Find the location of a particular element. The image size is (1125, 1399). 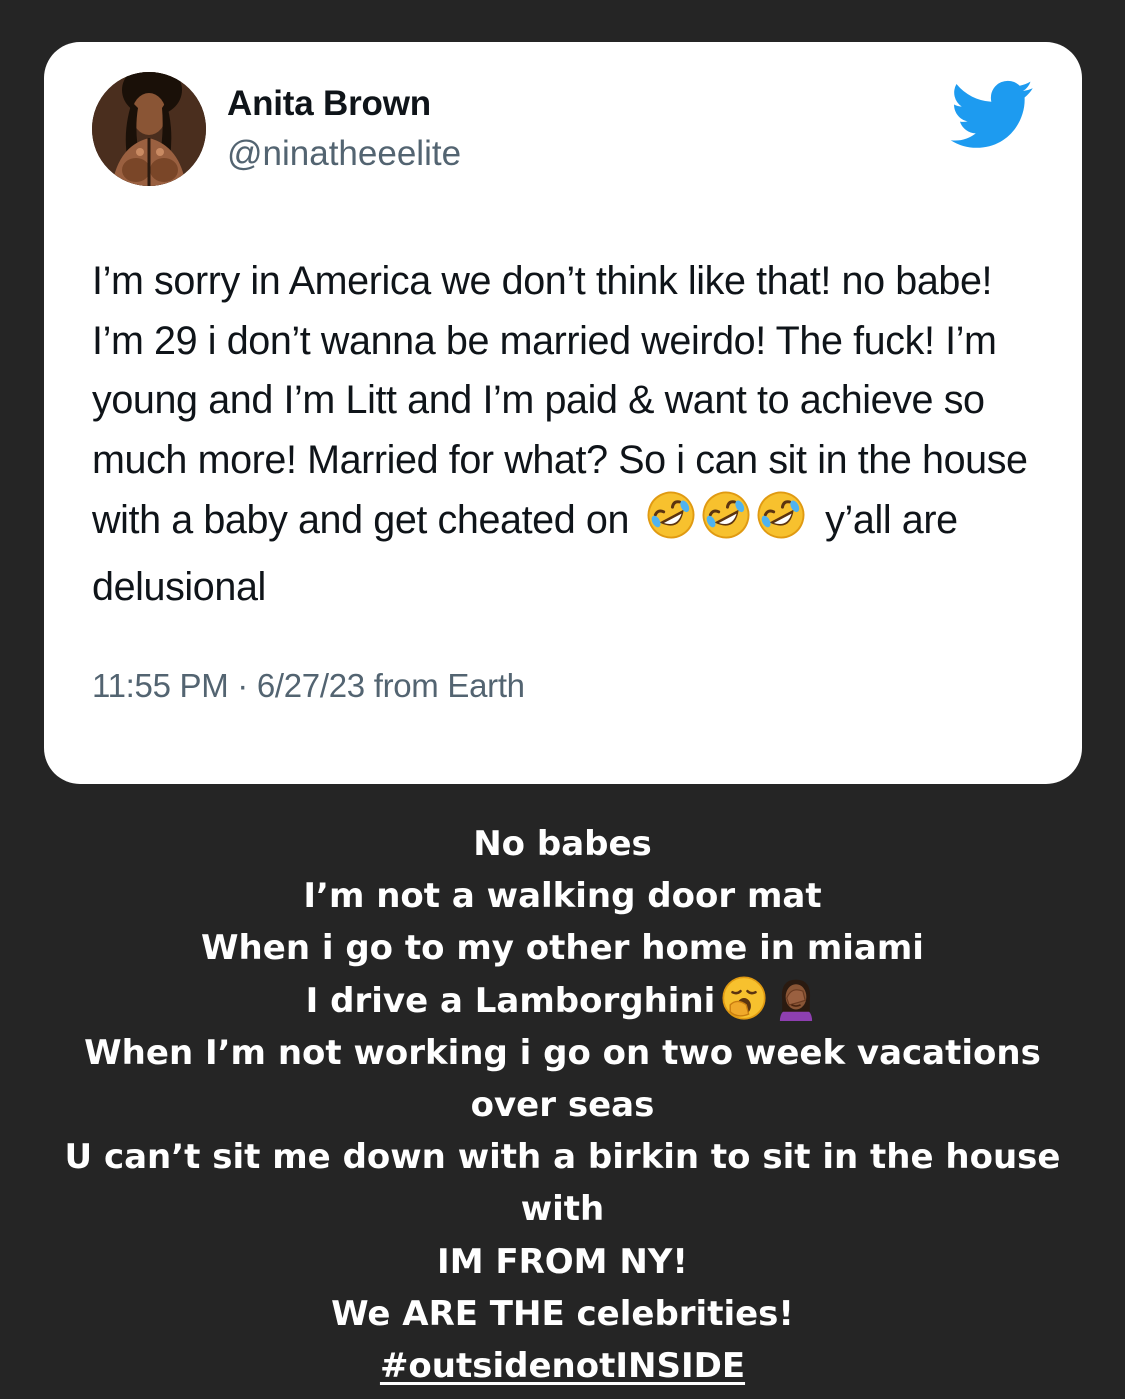

caption-line: over seas is located at coordinates (562, 1105).